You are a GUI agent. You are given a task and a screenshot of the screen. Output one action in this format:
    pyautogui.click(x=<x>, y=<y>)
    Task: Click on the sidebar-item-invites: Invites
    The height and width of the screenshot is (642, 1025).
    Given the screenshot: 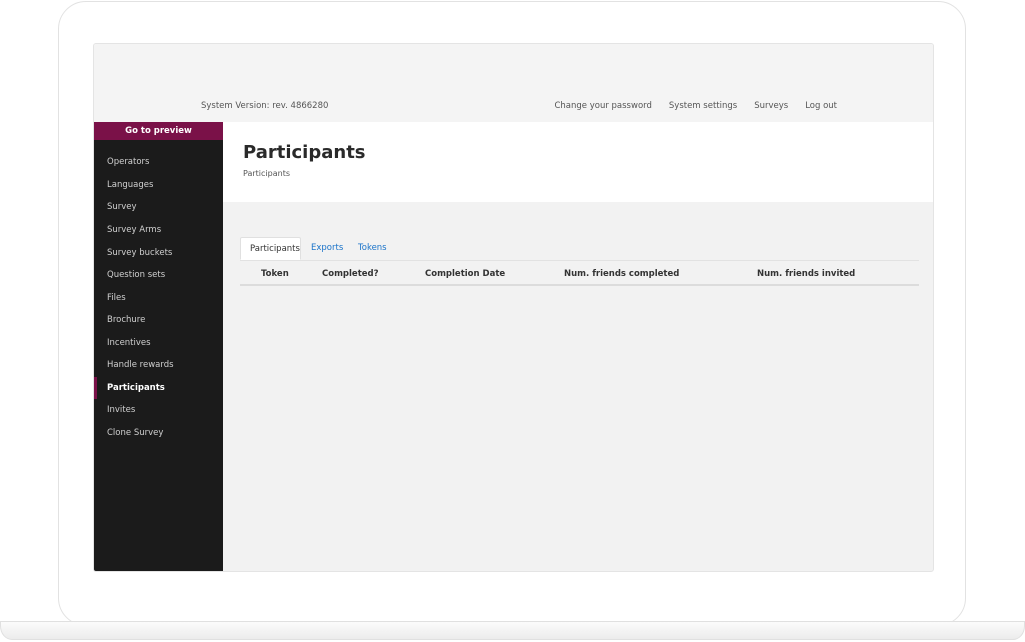 What is the action you would take?
    pyautogui.click(x=158, y=410)
    